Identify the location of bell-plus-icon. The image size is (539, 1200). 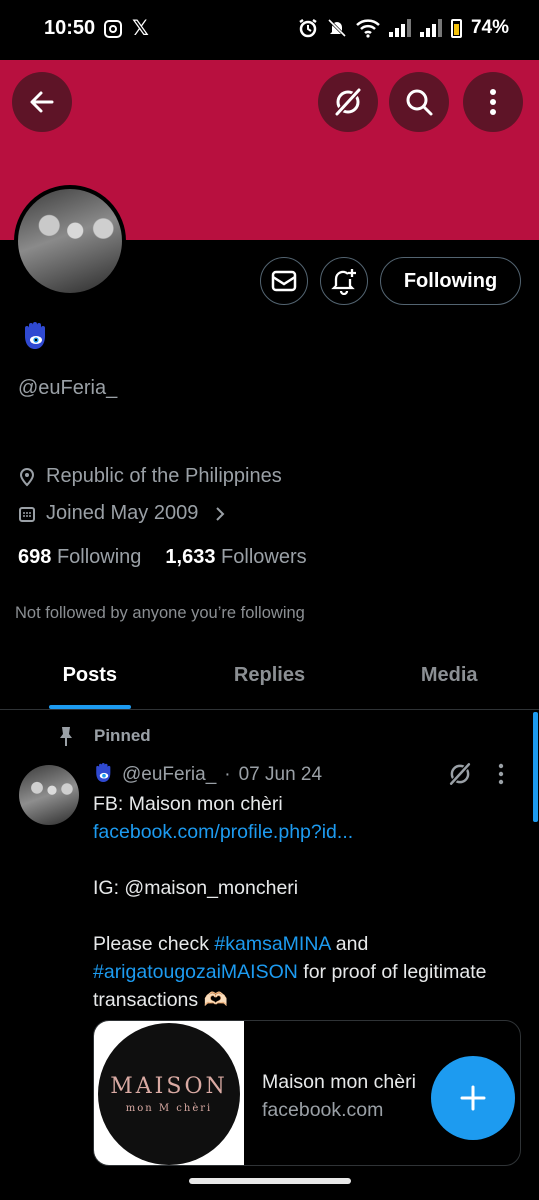
(343, 282).